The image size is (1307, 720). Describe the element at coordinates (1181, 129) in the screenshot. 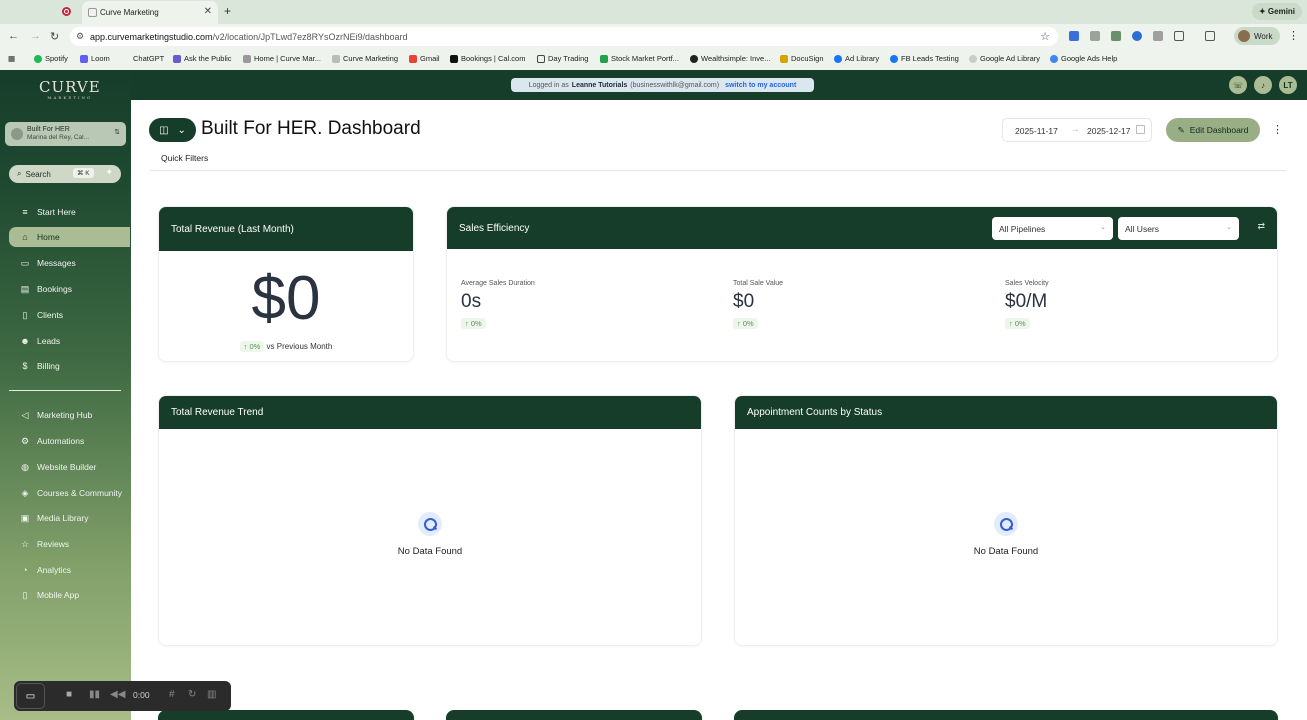

I see `pencil-icon: ✎` at that location.